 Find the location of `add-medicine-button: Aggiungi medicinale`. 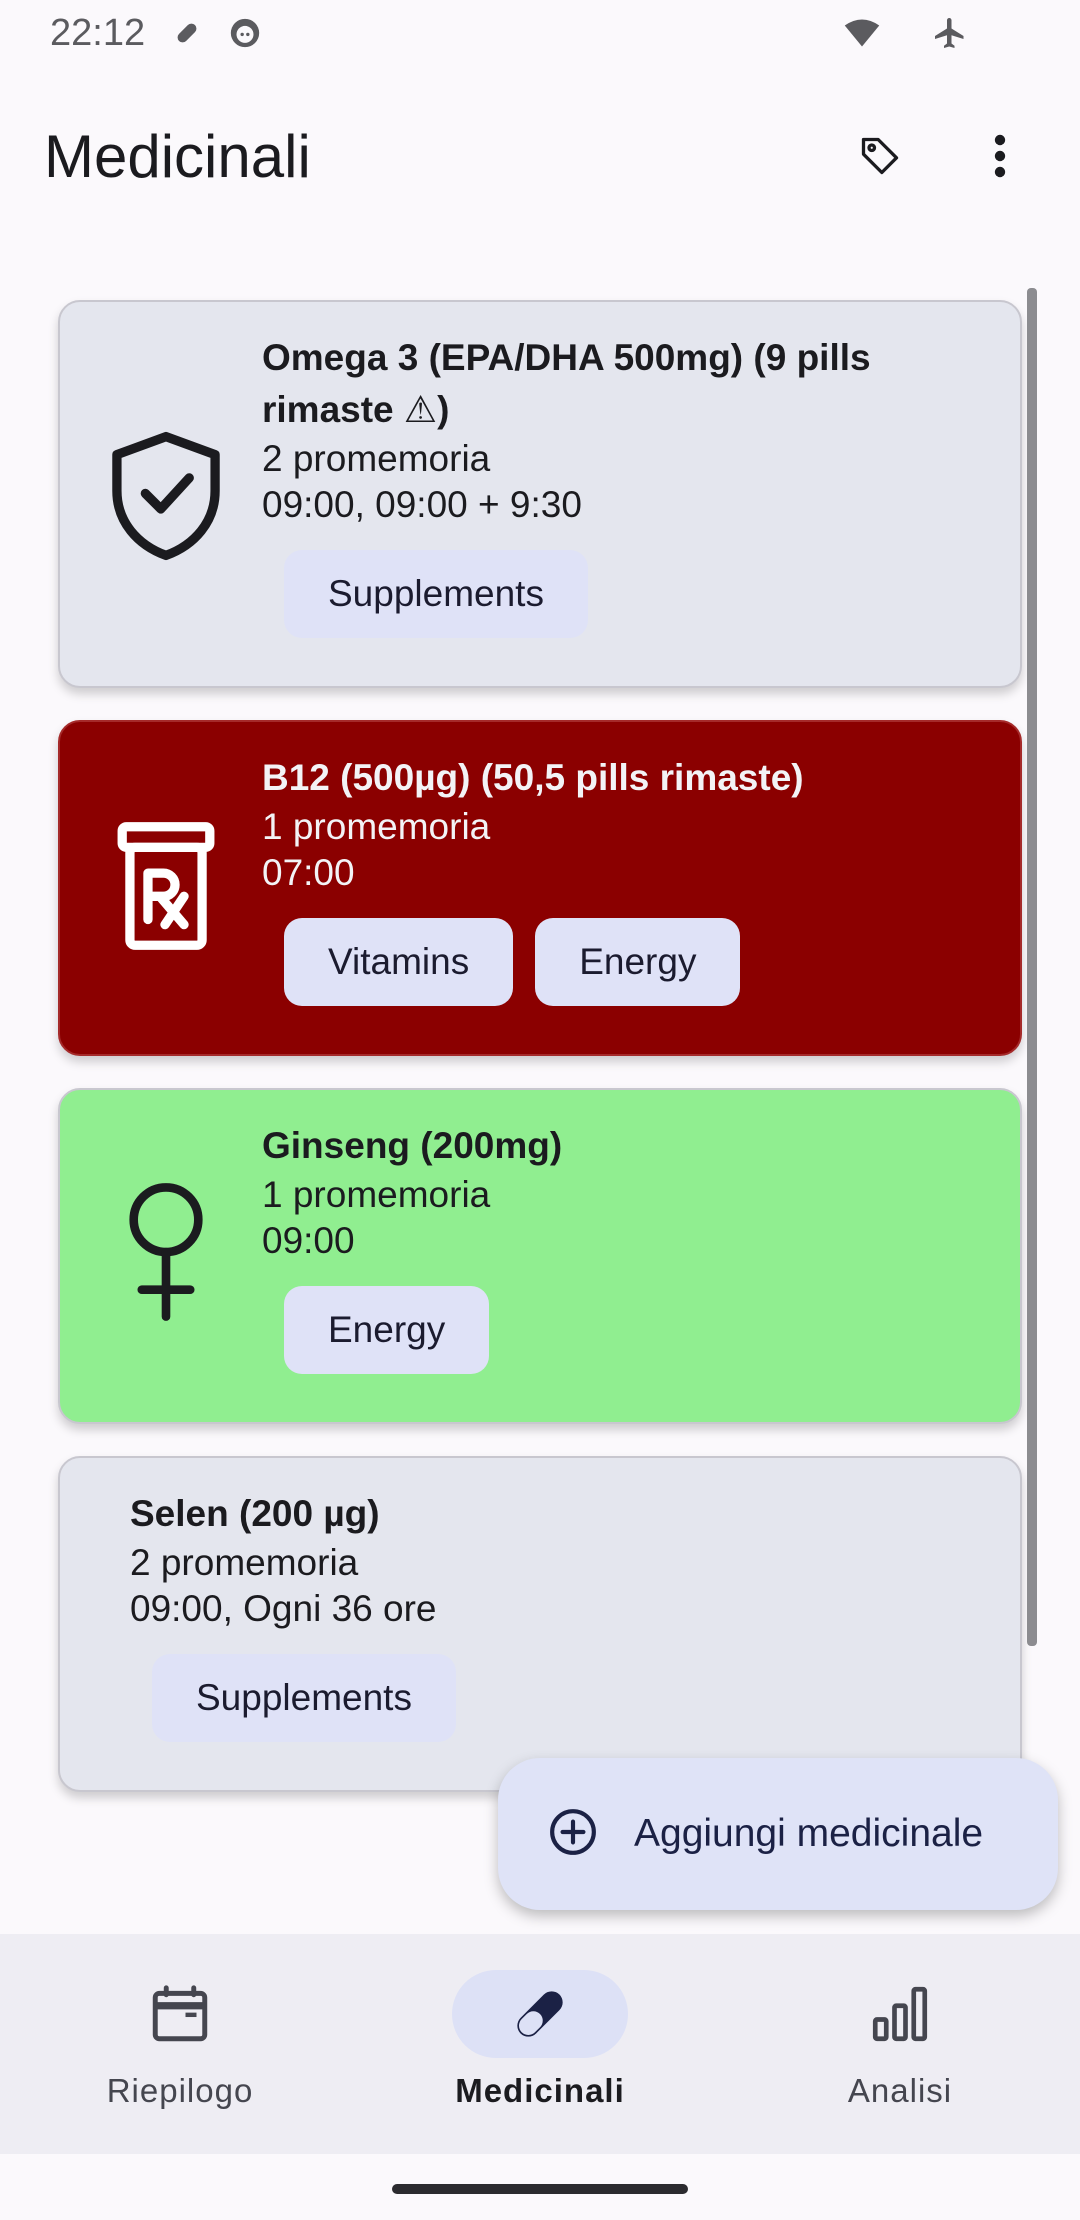

add-medicine-button: Aggiungi medicinale is located at coordinates (778, 1834).